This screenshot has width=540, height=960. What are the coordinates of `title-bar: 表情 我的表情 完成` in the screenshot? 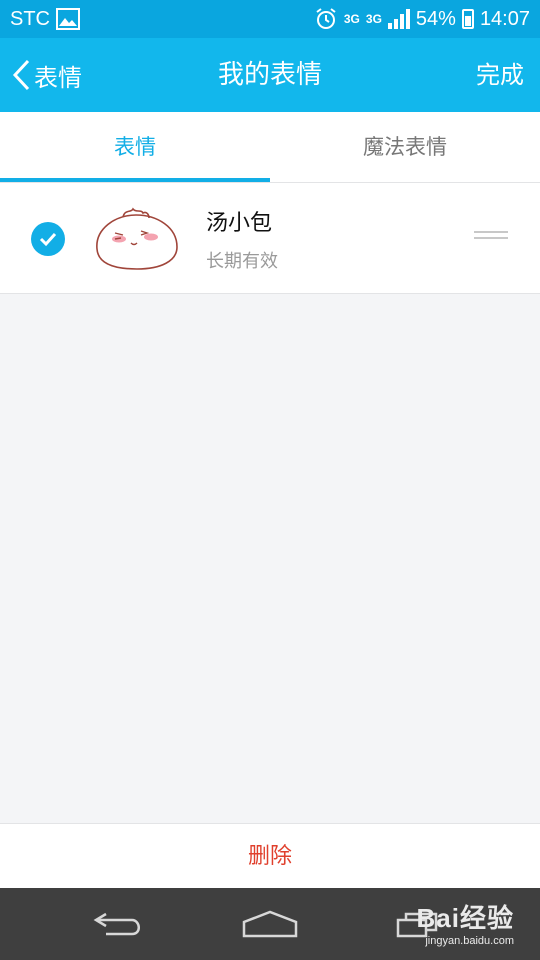 It's located at (270, 75).